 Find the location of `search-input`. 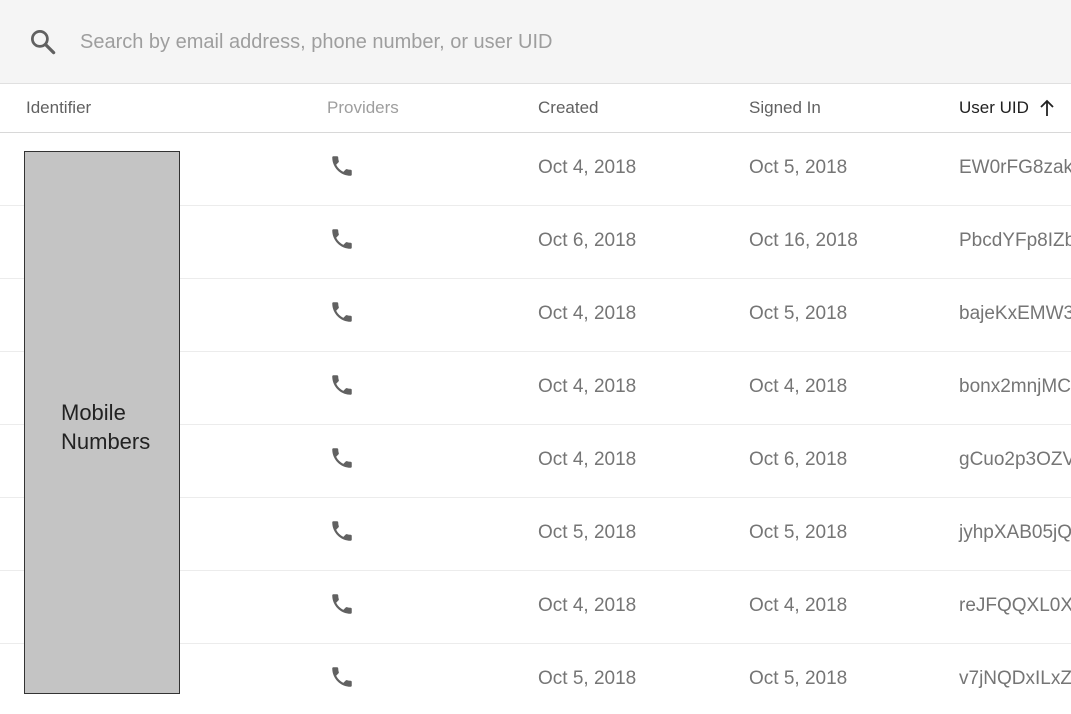

search-input is located at coordinates (556, 42).